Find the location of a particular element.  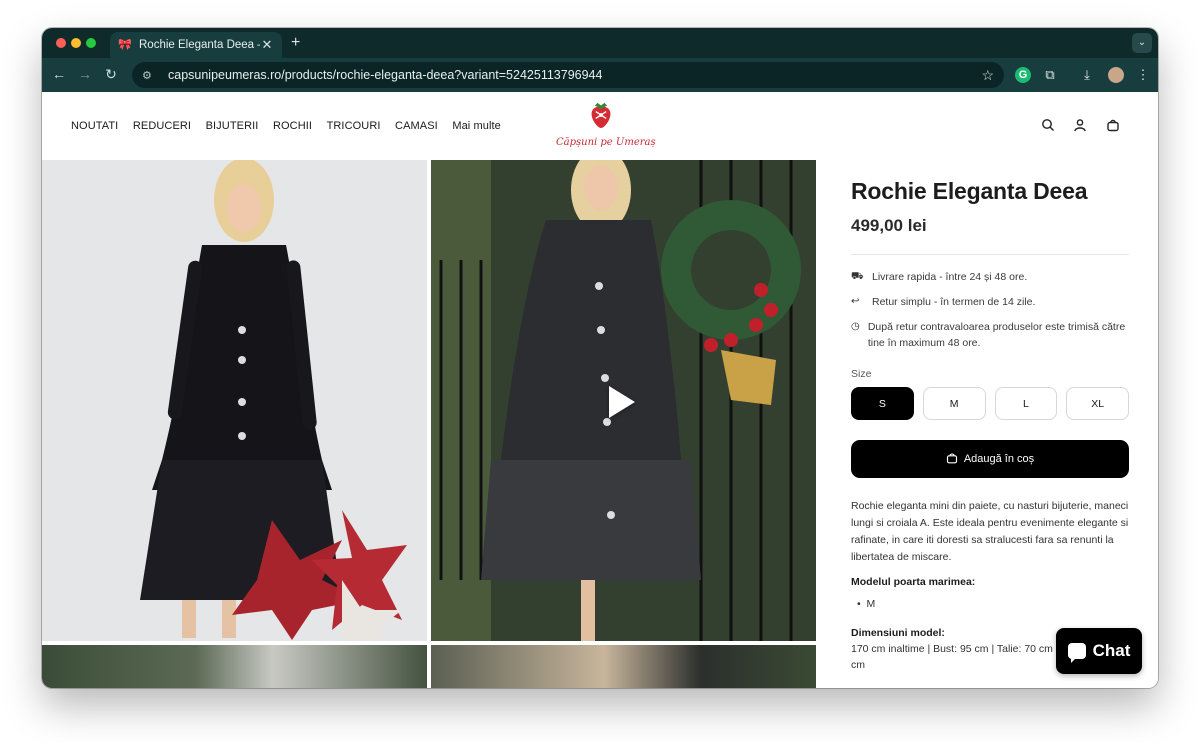

menu-item-bijuterii: BIJUTERII is located at coordinates (232, 126).